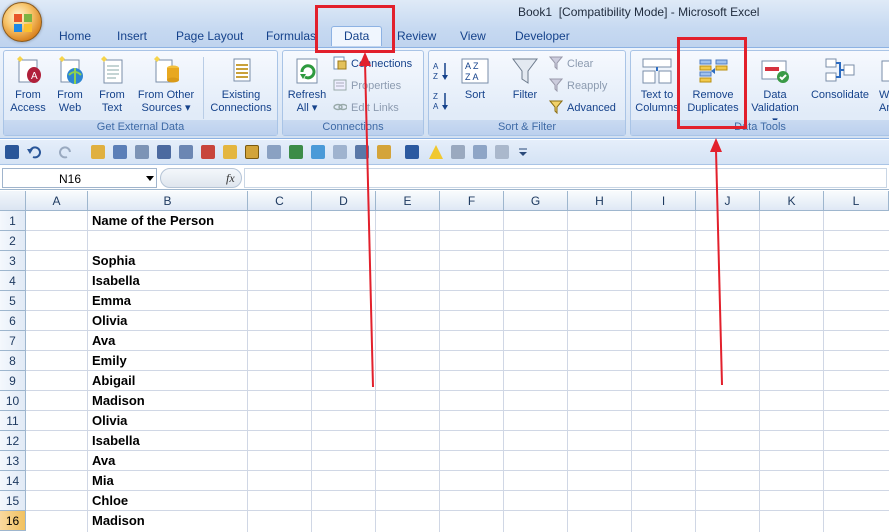  What do you see at coordinates (719, 267) in the screenshot?
I see `arrow-to-remove-duplicates` at bounding box center [719, 267].